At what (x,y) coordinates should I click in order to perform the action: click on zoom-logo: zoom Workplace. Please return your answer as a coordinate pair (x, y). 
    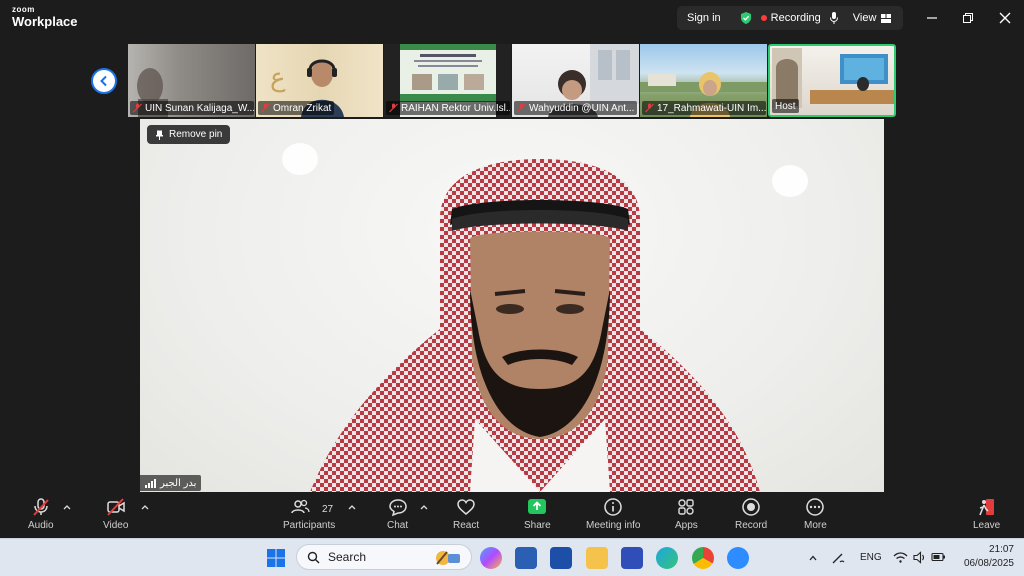
    Looking at the image, I should click on (45, 17).